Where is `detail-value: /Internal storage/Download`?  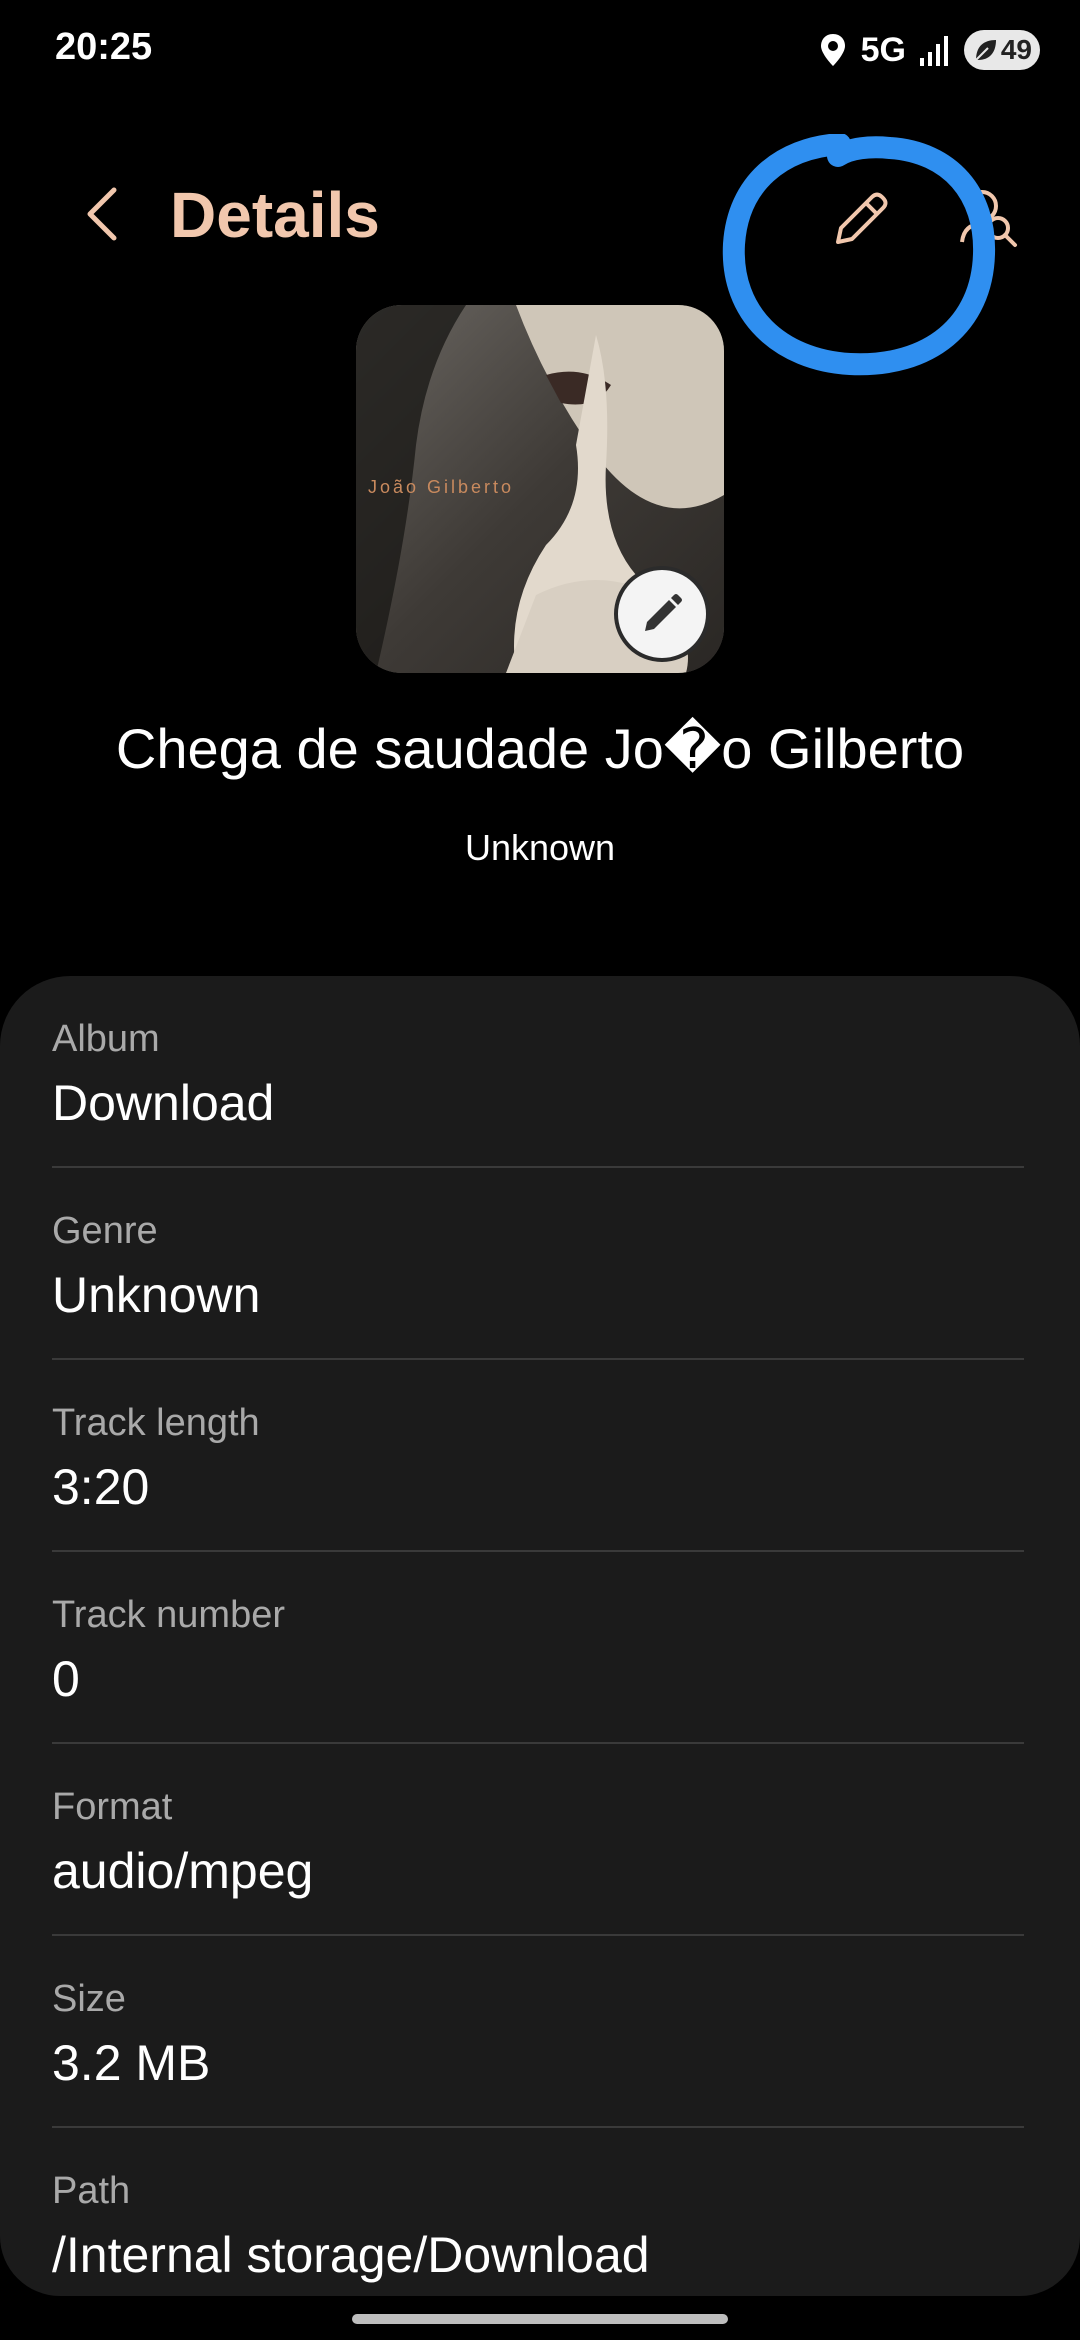
detail-value: /Internal storage/Download is located at coordinates (351, 2255).